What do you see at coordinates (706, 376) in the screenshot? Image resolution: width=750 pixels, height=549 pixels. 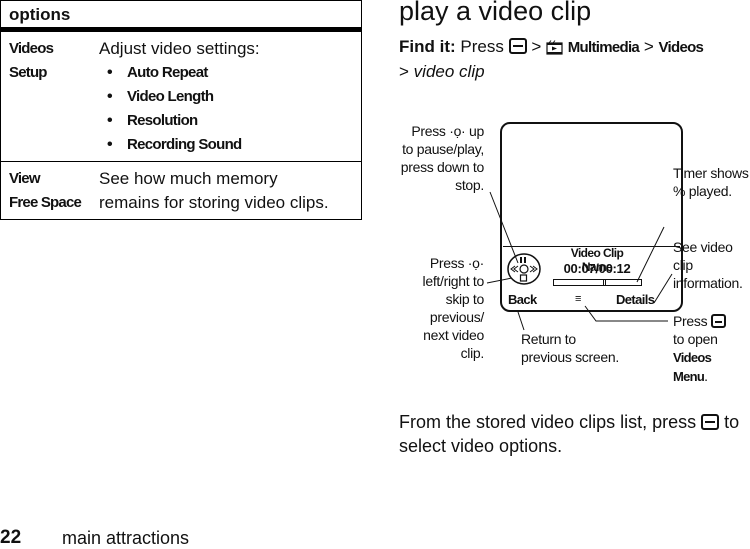 I see `callout-text: .` at bounding box center [706, 376].